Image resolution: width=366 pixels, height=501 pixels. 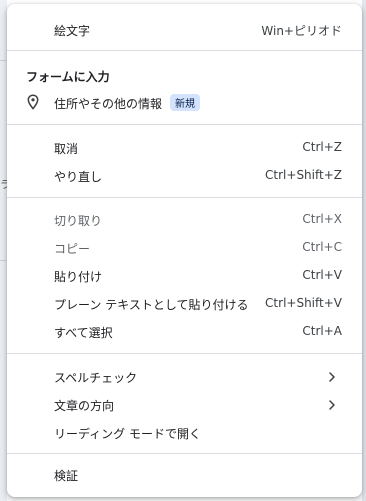 What do you see at coordinates (66, 476) in the screenshot?
I see `menu-item-label: 検証` at bounding box center [66, 476].